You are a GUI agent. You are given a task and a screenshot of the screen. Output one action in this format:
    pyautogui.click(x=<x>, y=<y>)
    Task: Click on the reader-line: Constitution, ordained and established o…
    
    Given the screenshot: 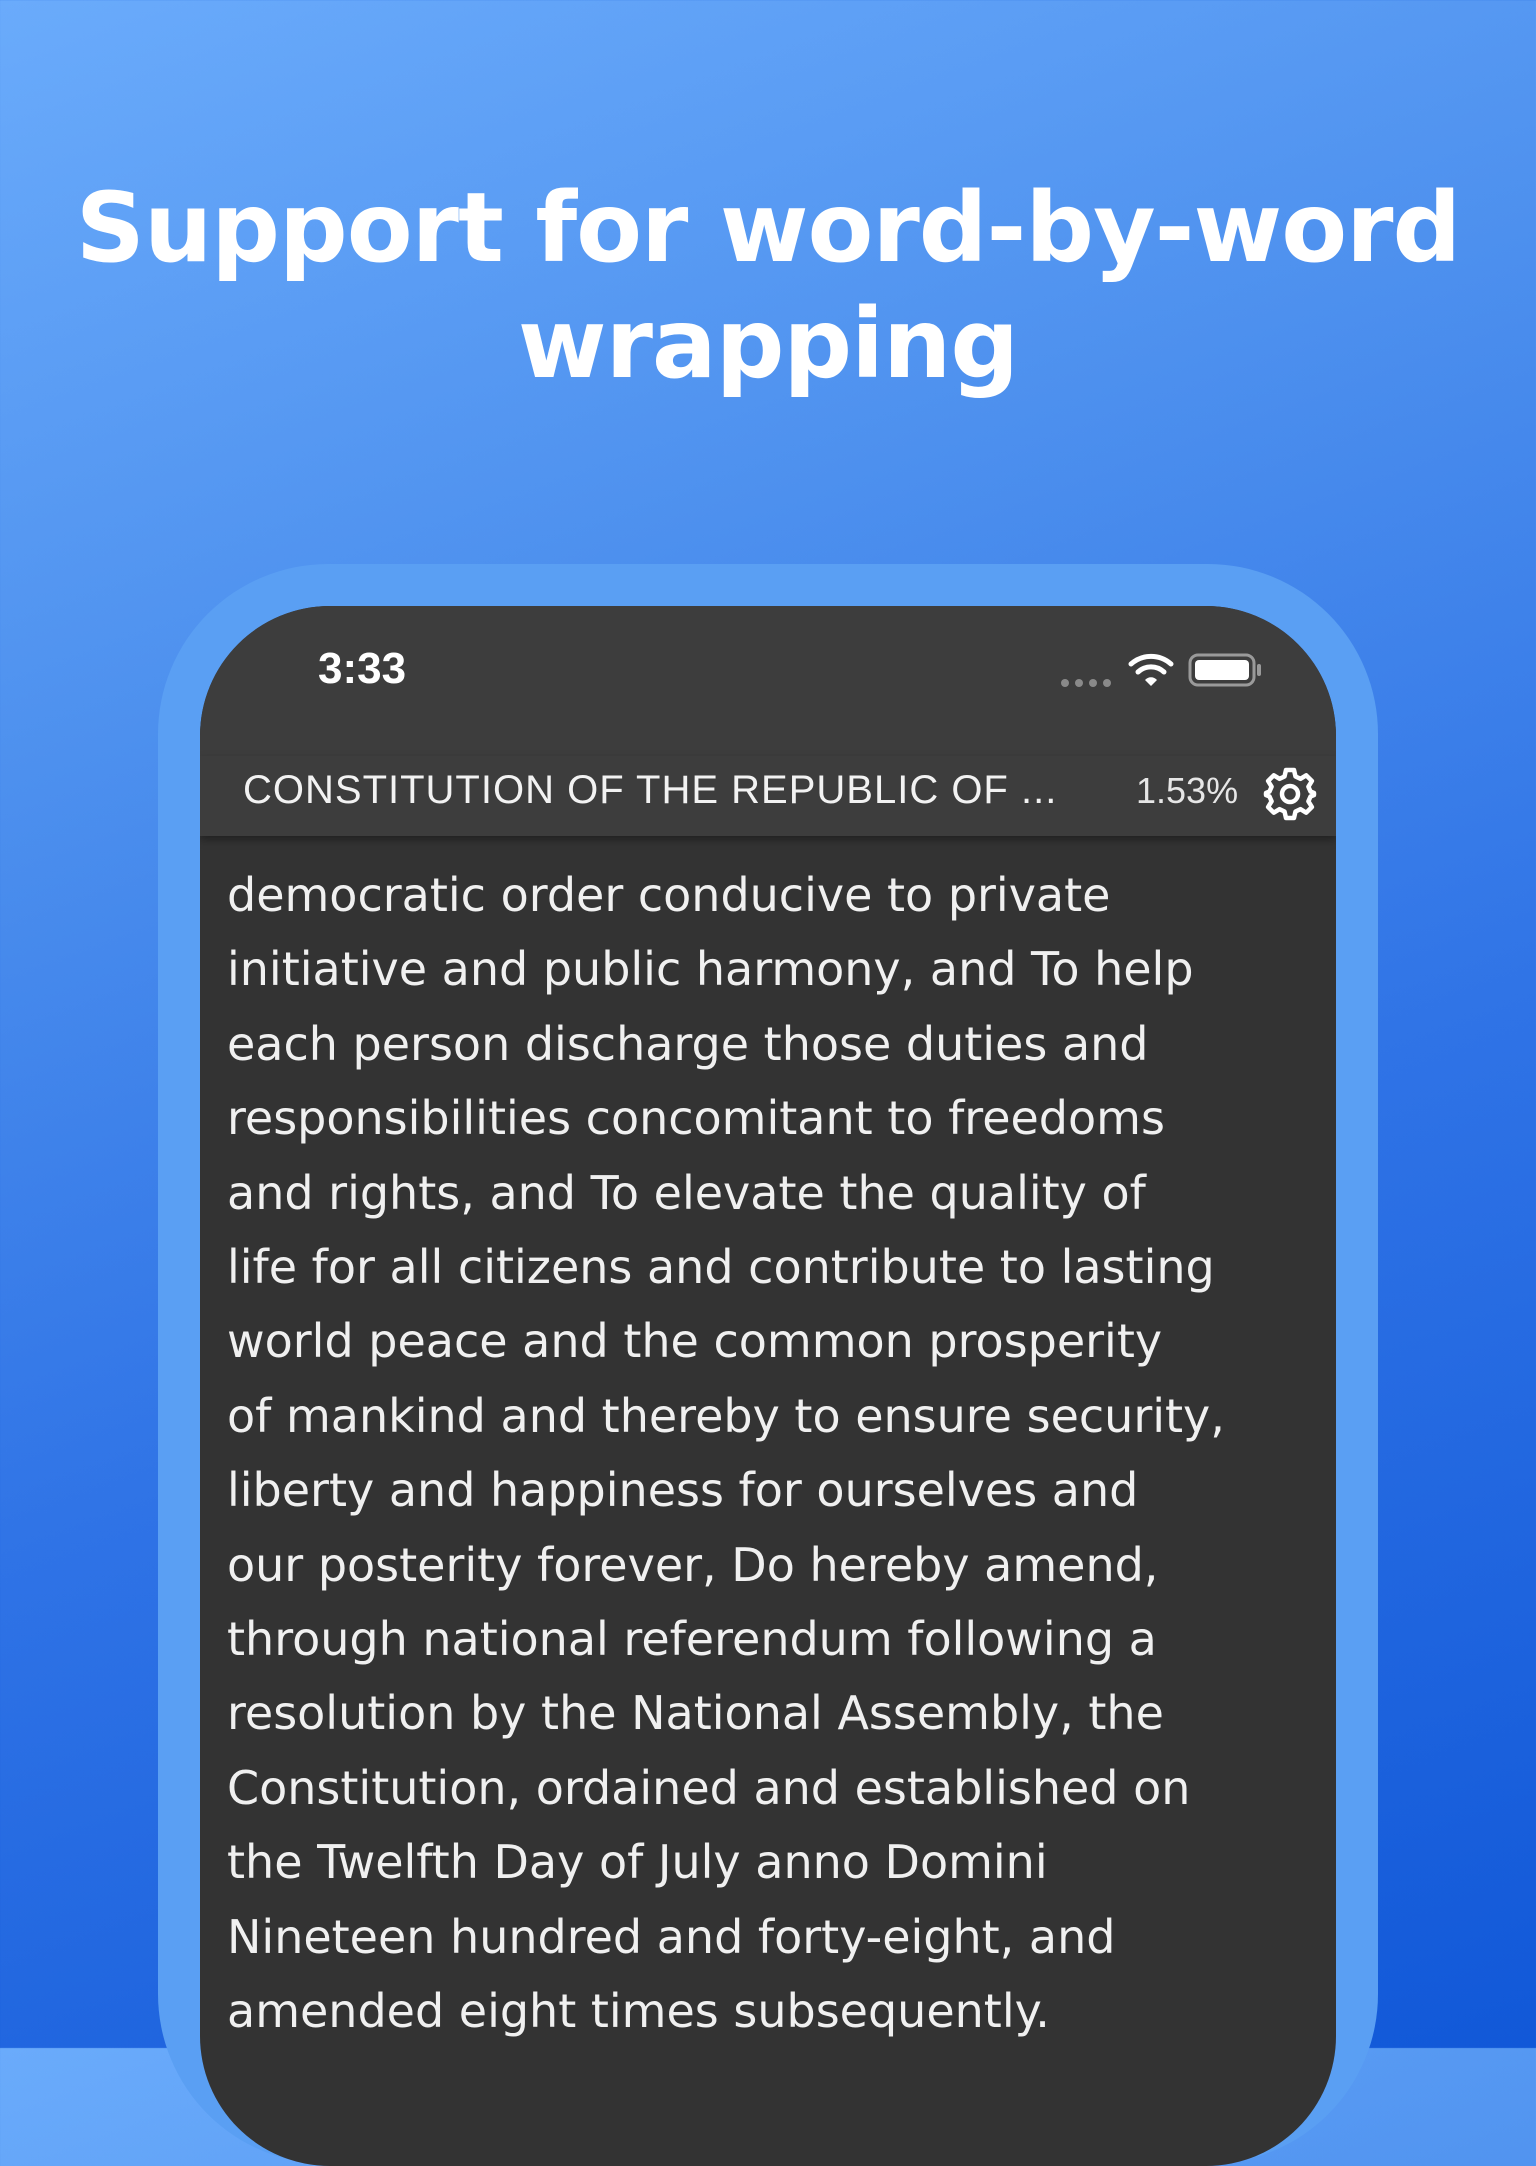 What is the action you would take?
    pyautogui.click(x=709, y=1787)
    